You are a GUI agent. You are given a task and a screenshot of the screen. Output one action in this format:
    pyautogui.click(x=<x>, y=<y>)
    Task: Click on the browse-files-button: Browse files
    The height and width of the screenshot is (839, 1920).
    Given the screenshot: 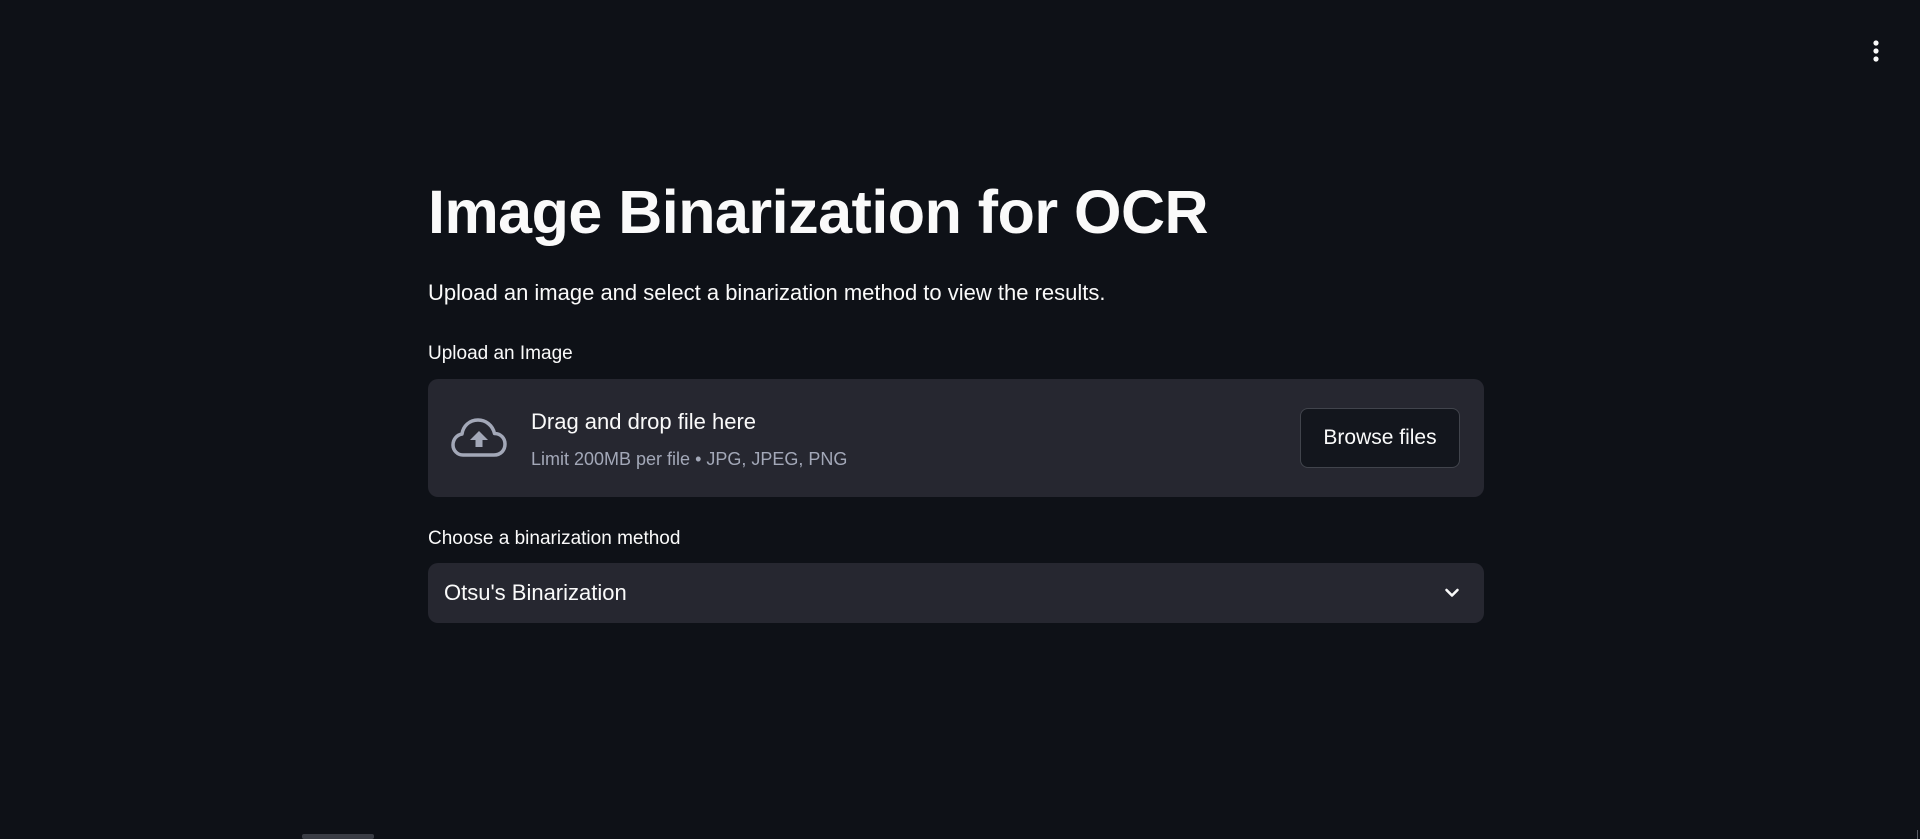 What is the action you would take?
    pyautogui.click(x=1380, y=438)
    